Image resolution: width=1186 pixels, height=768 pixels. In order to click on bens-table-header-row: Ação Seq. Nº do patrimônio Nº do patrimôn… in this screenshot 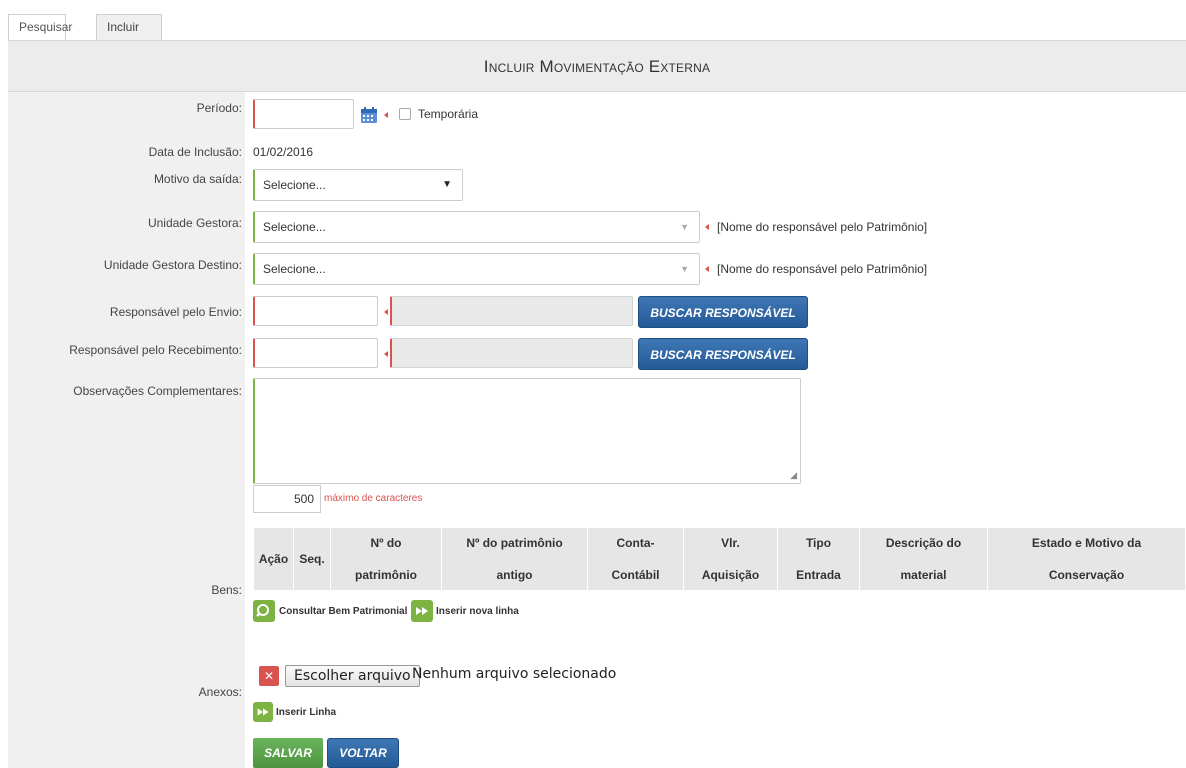, I will do `click(719, 559)`.